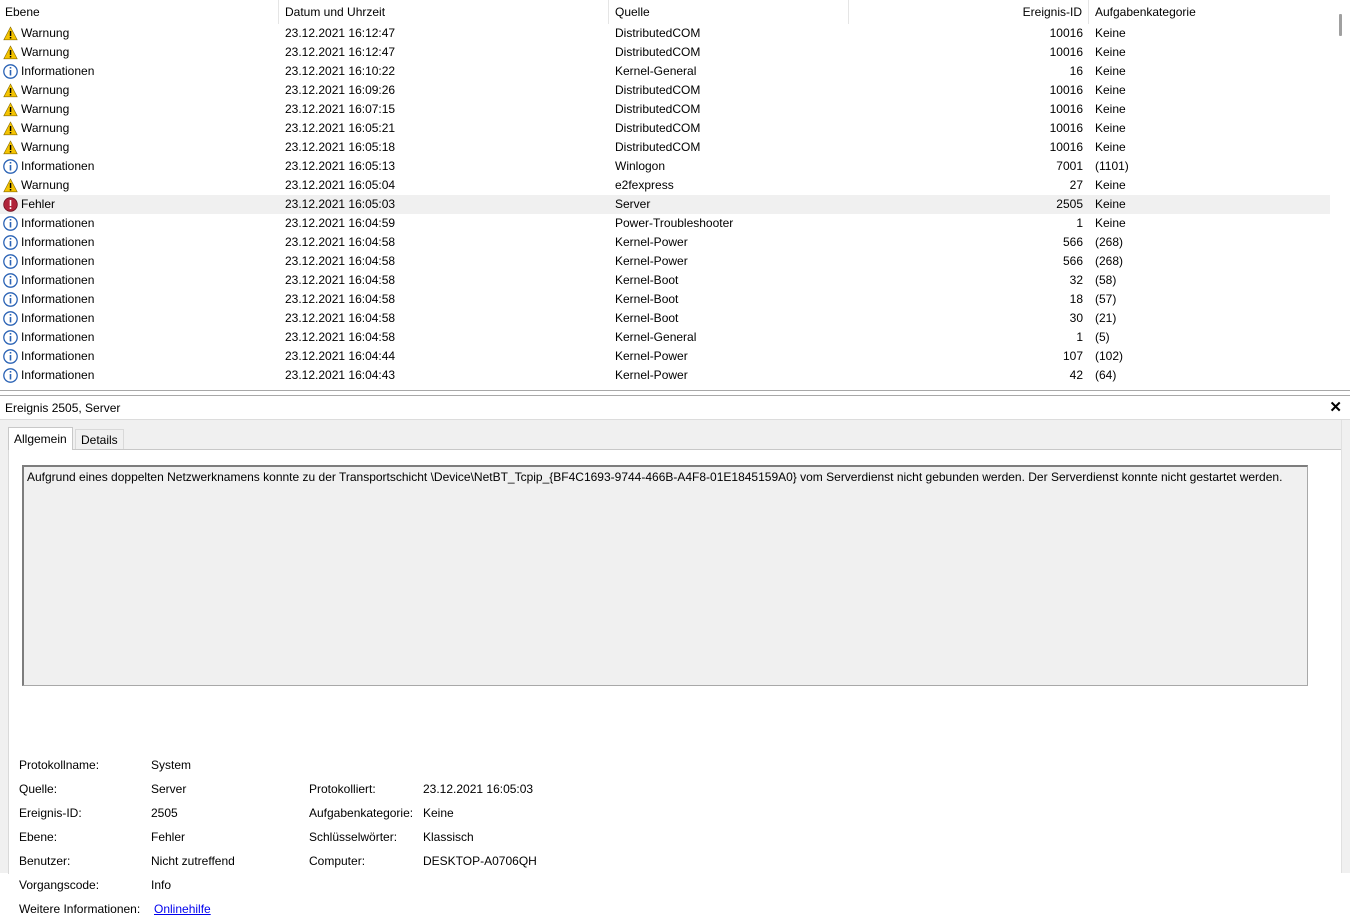 This screenshot has height=917, width=1350. I want to click on cell-datum: 23.12.2021 16:05:13, so click(340, 166).